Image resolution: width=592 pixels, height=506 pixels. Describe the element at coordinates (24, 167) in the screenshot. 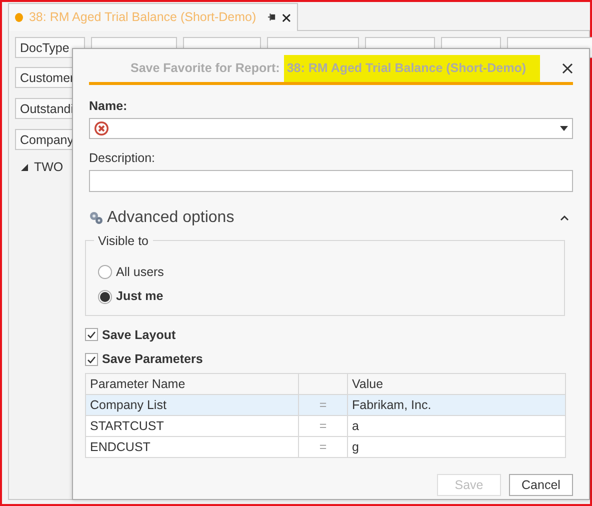

I see `expanded-arrow-icon` at that location.